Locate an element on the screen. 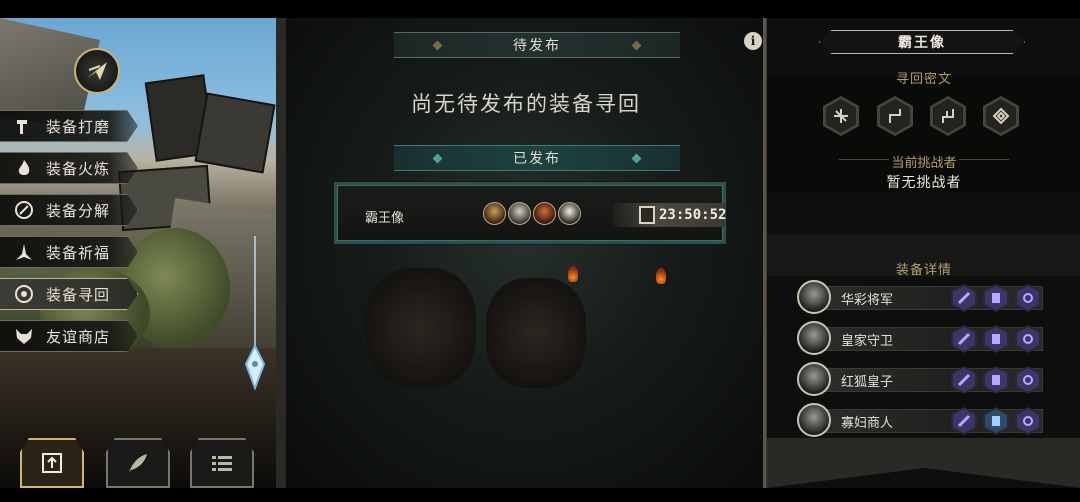  detail-title-text: 霸王像 is located at coordinates (922, 43).